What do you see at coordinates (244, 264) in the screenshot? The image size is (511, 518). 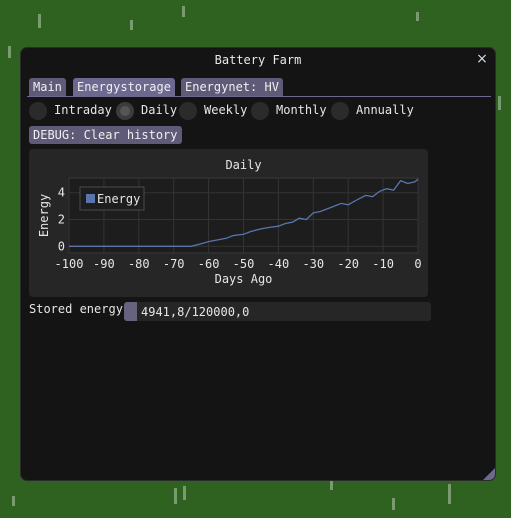 I see `x-tick-label: -50` at bounding box center [244, 264].